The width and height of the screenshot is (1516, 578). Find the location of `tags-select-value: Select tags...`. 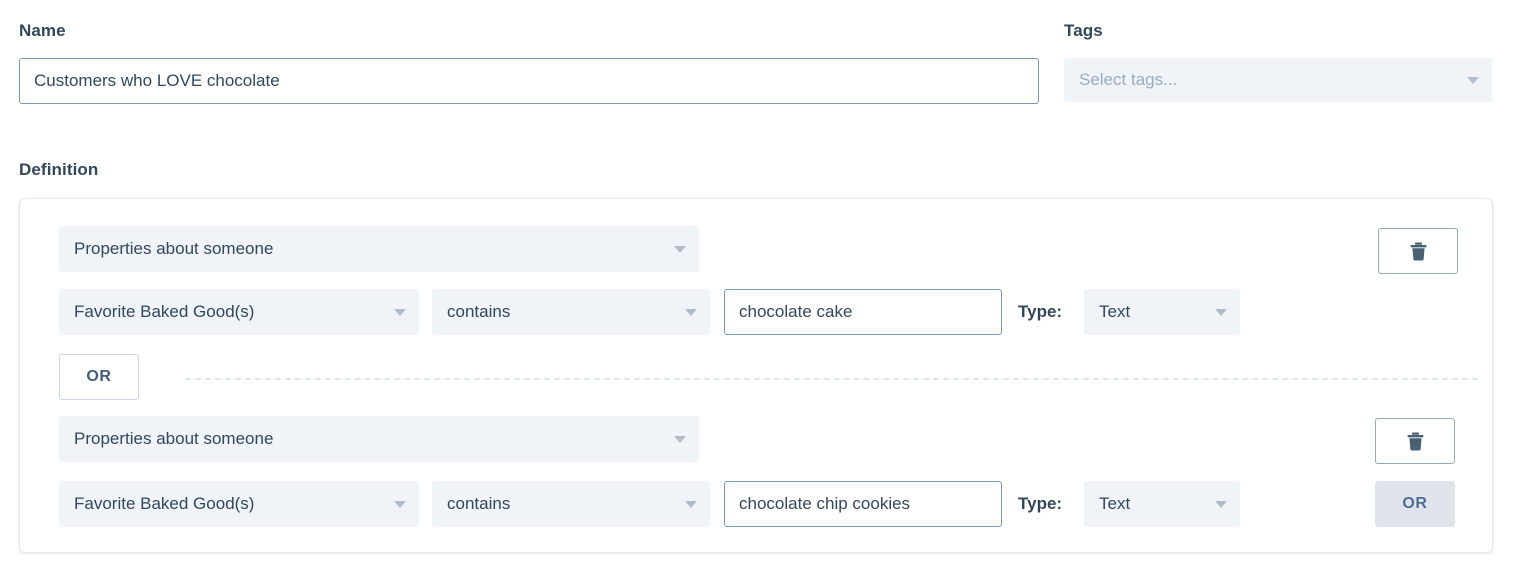

tags-select-value: Select tags... is located at coordinates (1128, 79).